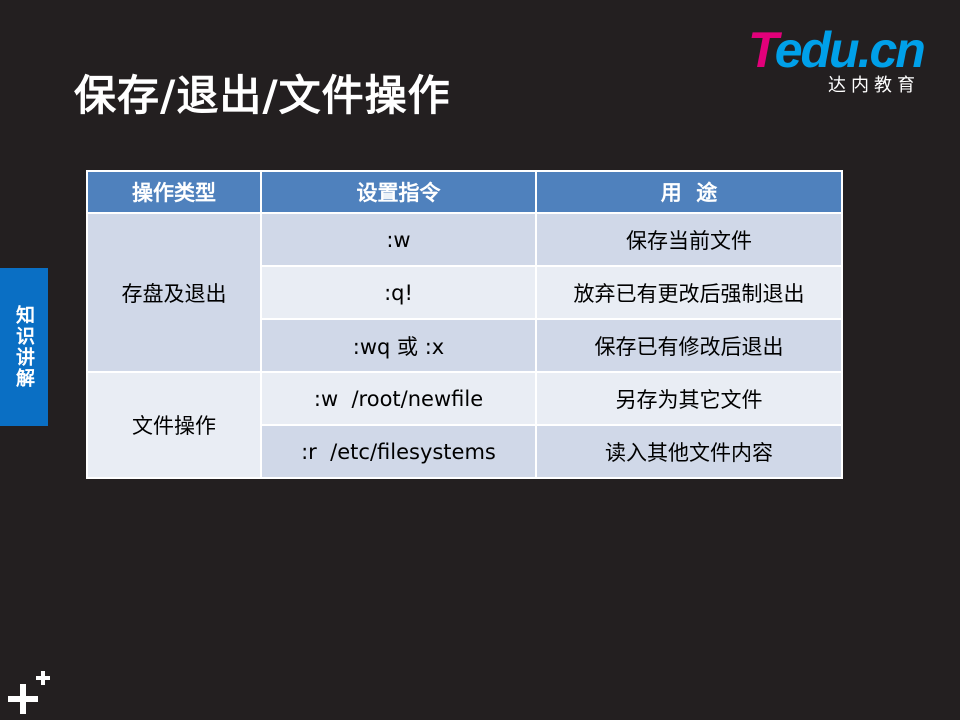  I want to click on side-tab-label: 知识讲解, so click(24, 347).